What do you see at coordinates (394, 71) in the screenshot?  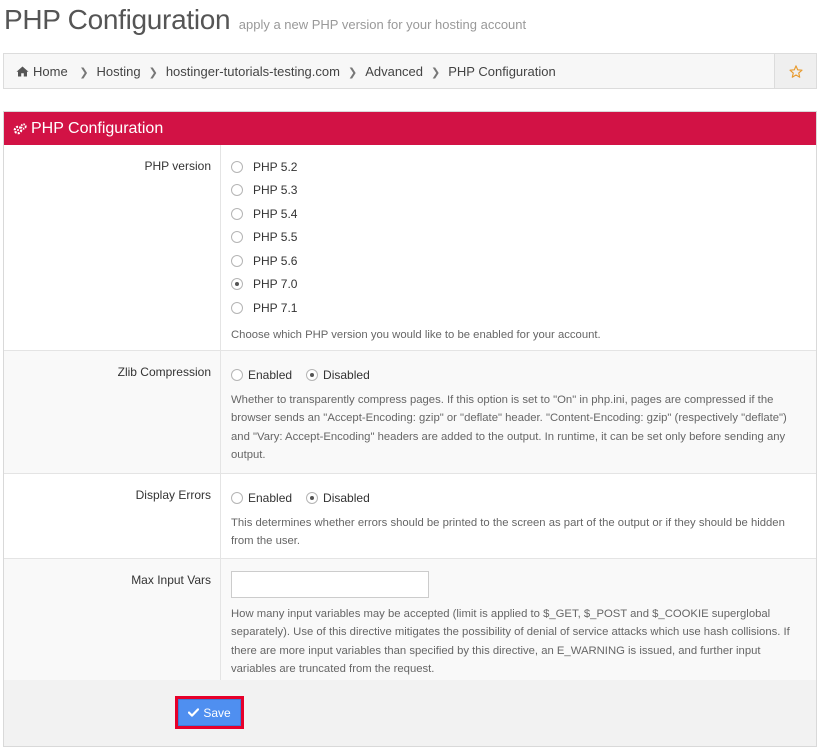 I see `breadcrumb-advanced: Advanced` at bounding box center [394, 71].